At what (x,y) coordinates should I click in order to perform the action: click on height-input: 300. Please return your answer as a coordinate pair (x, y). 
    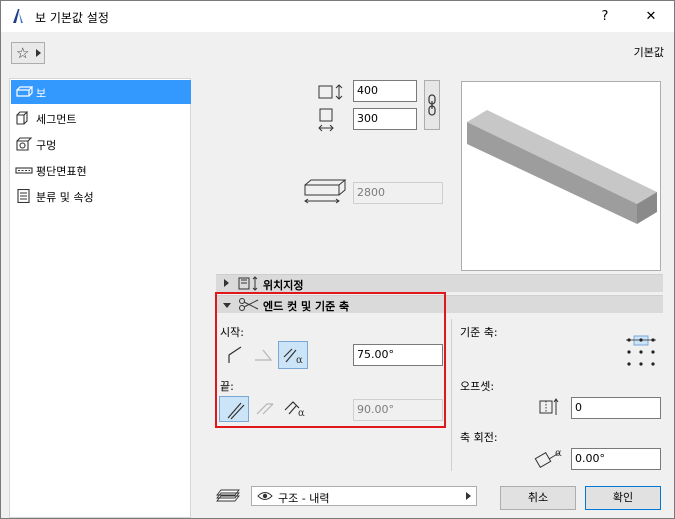
    Looking at the image, I should click on (385, 119).